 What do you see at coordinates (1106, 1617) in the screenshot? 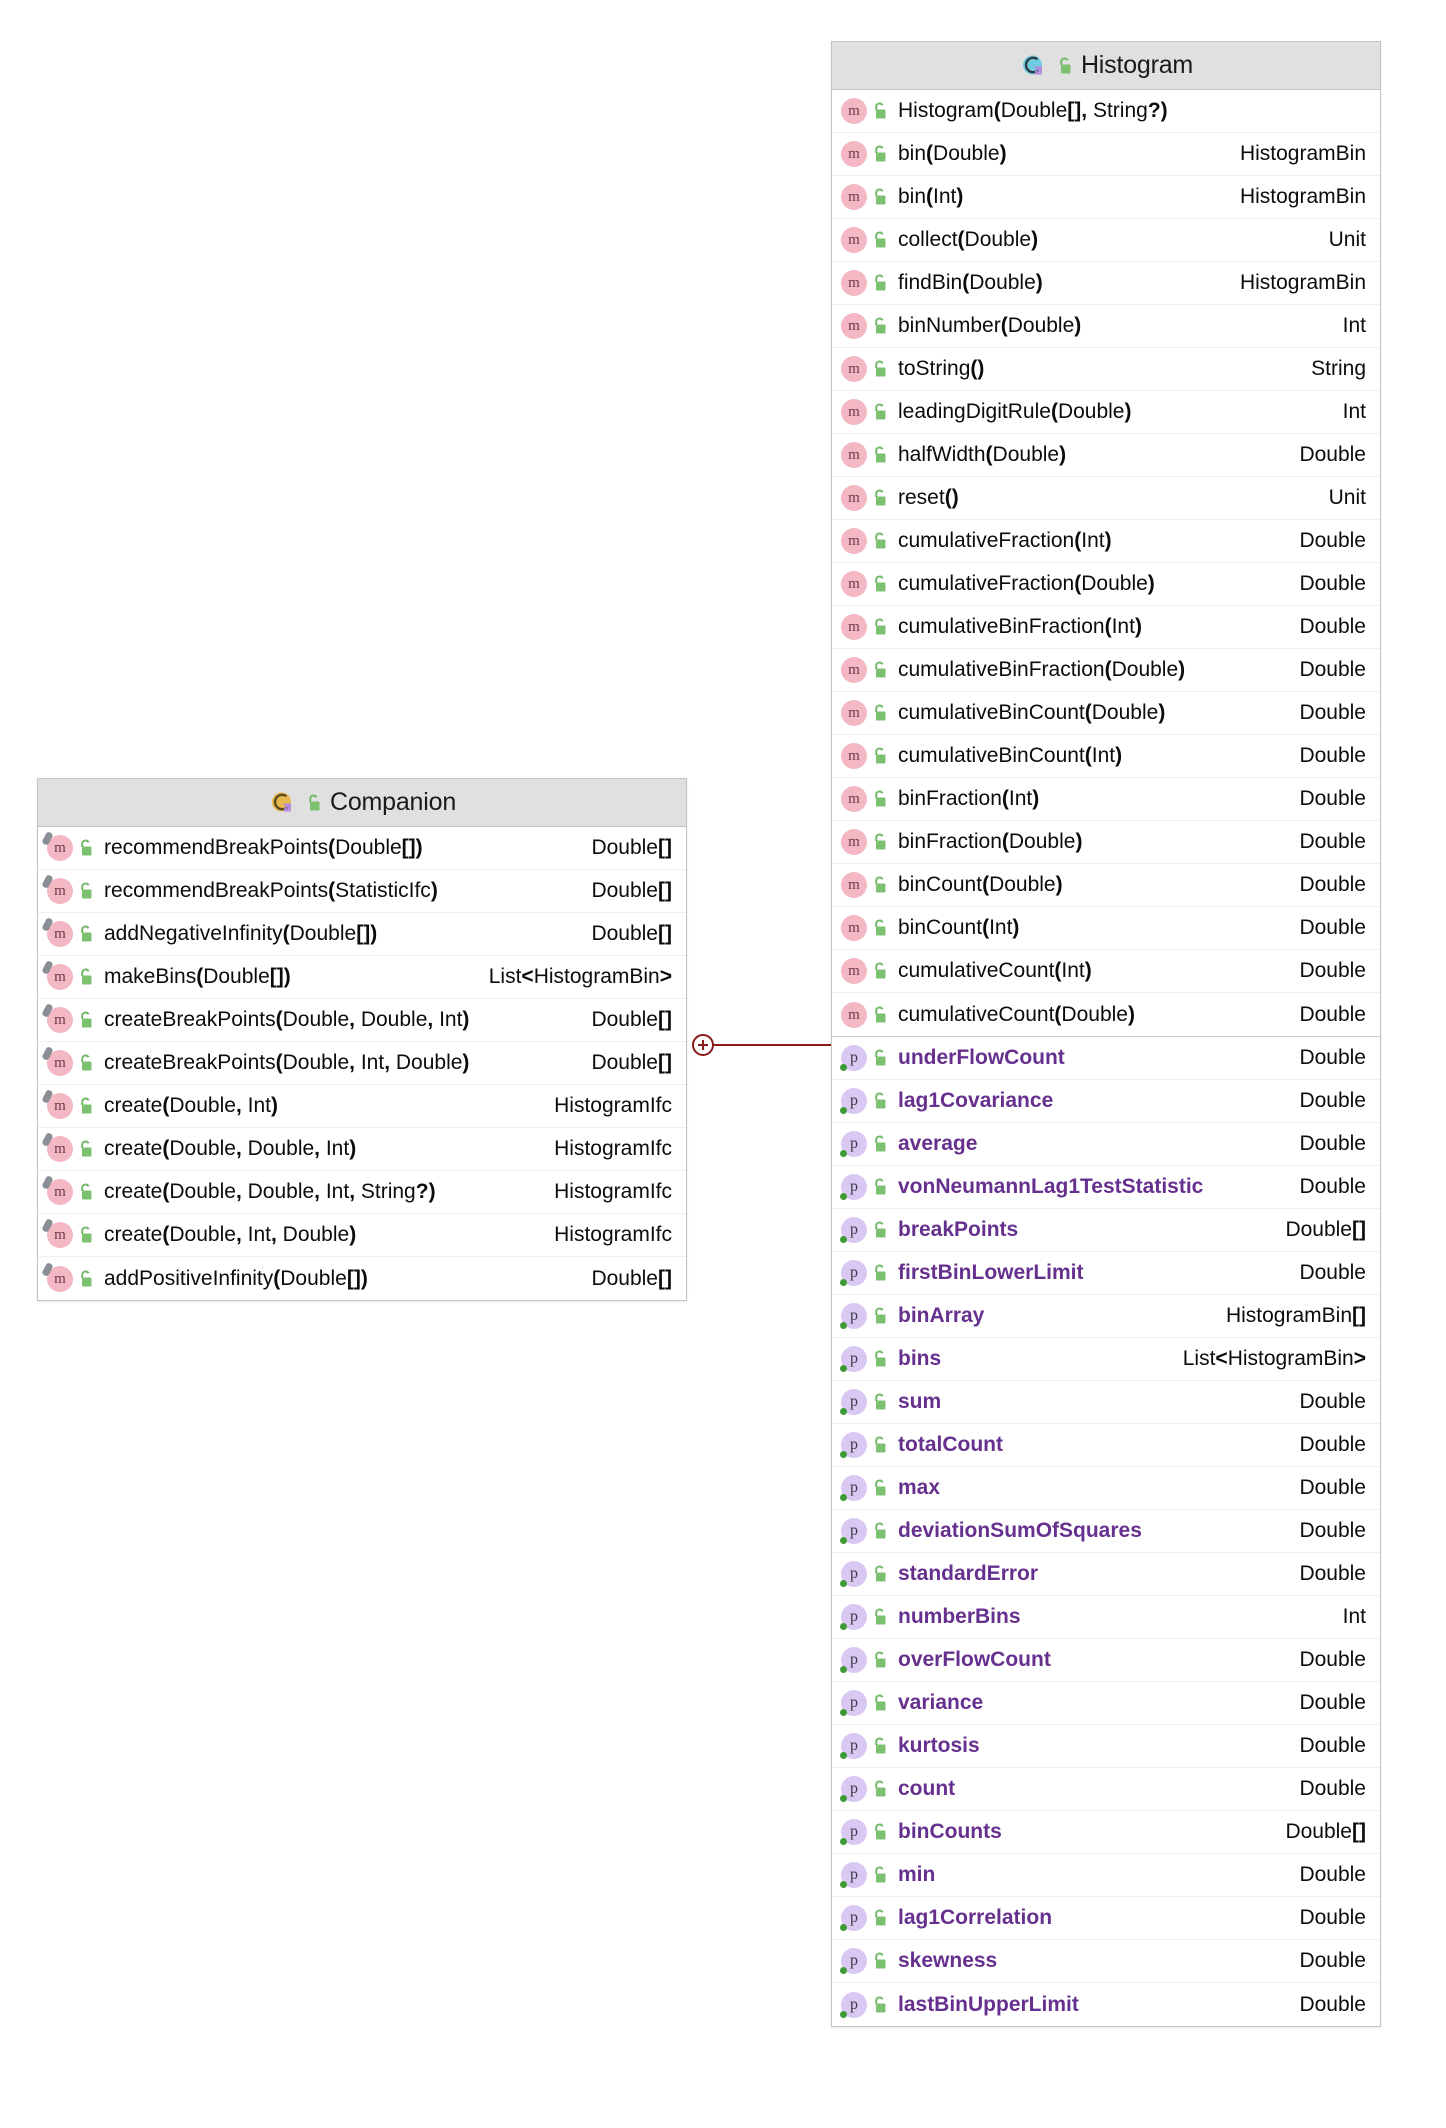
I see `property-row: p numberBins Int` at bounding box center [1106, 1617].